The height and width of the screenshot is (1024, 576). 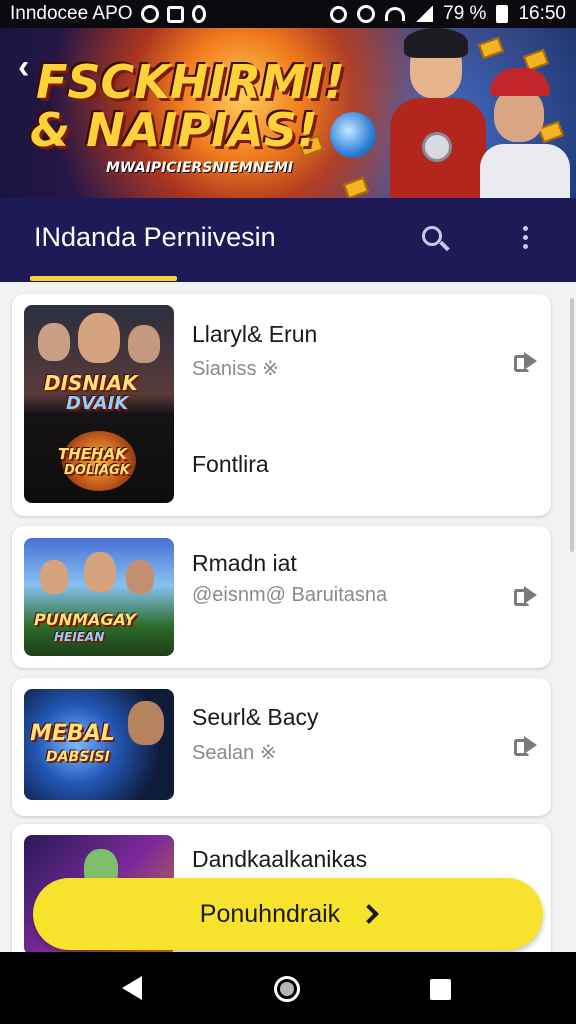 I want to click on scrollbar, so click(x=572, y=425).